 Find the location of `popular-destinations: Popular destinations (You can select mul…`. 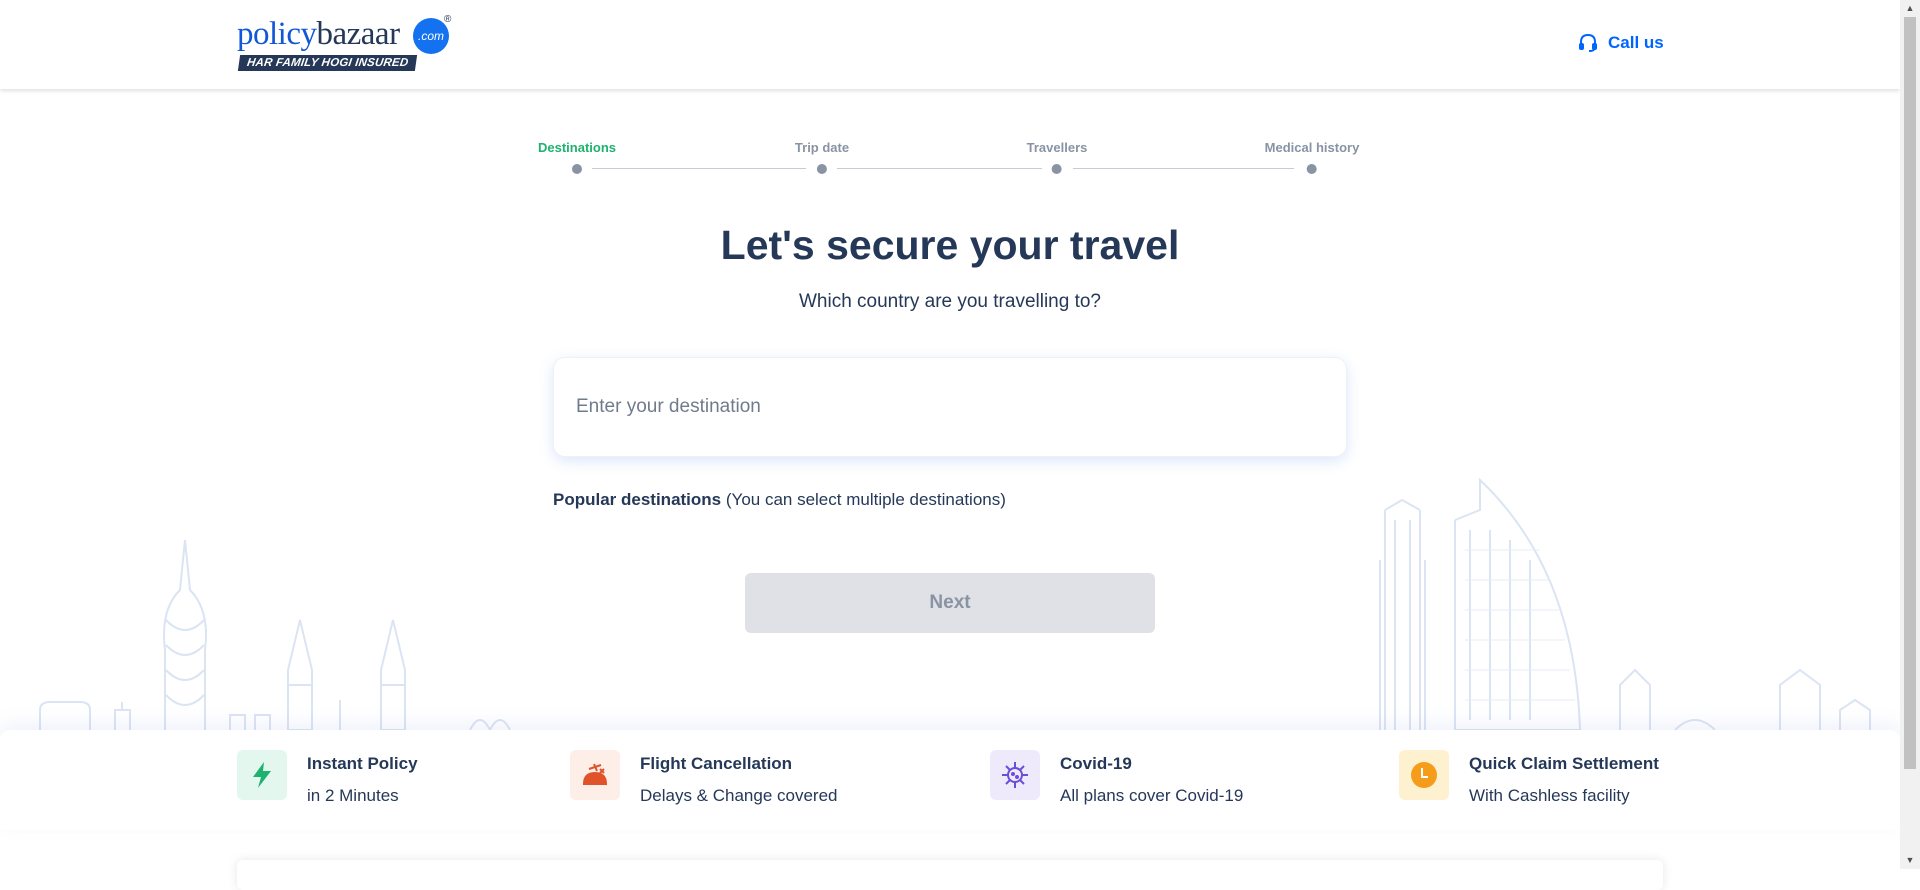

popular-destinations: Popular destinations (You can select mul… is located at coordinates (779, 500).